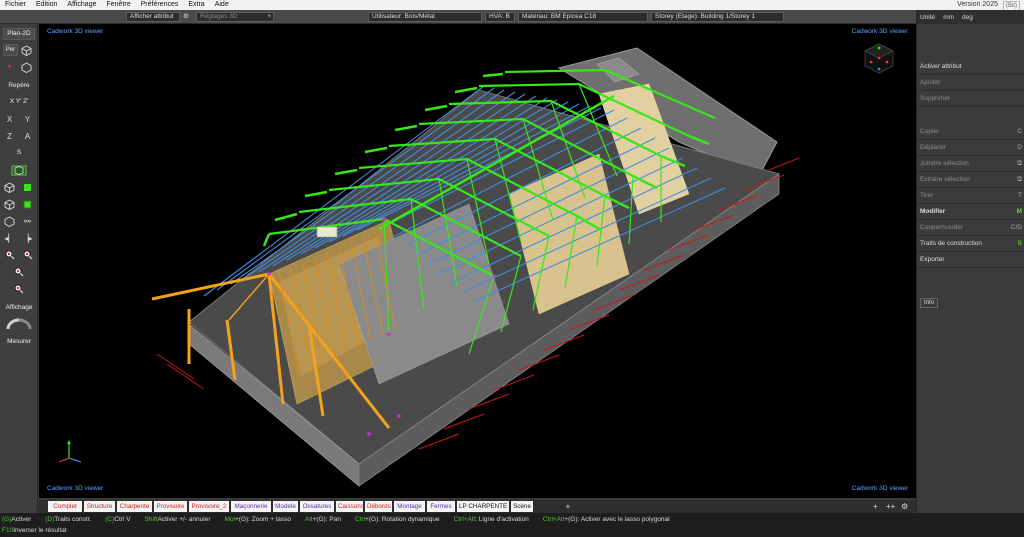  Describe the element at coordinates (1019, 163) in the screenshot. I see `join-icon: ⧉` at that location.